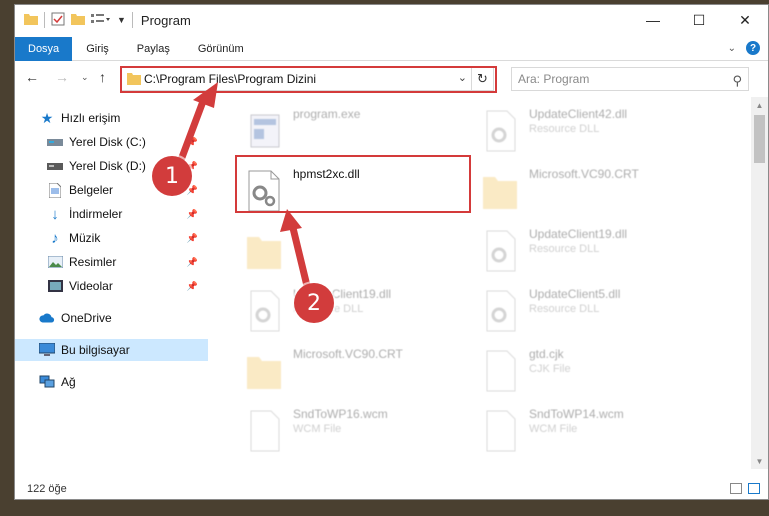 The height and width of the screenshot is (516, 769). I want to click on sidebar-item-label: OneDrive, so click(86, 318).